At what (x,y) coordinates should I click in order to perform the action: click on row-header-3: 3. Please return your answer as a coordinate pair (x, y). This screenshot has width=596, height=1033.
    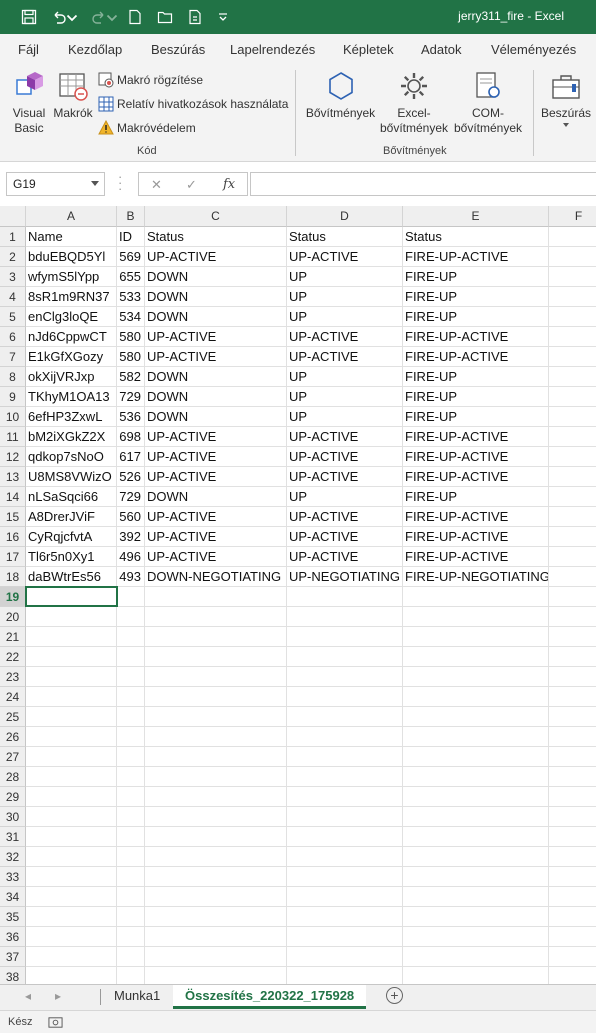
    Looking at the image, I should click on (13, 277).